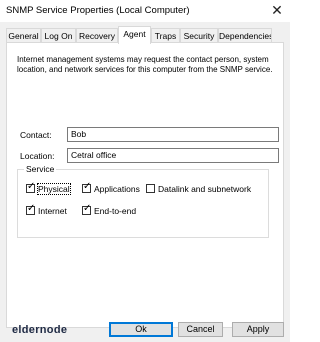 This screenshot has height=342, width=320. What do you see at coordinates (165, 35) in the screenshot?
I see `tab-traps: Traps` at bounding box center [165, 35].